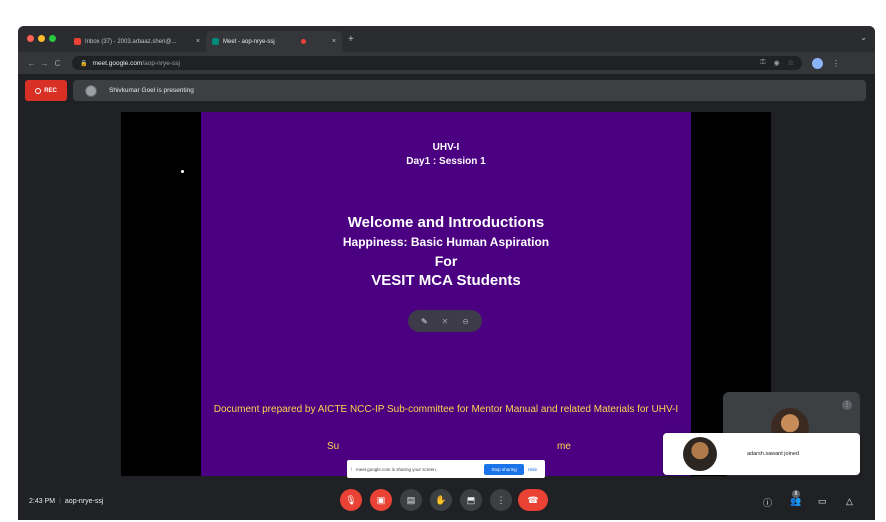 Image resolution: width=886 pixels, height=522 pixels. What do you see at coordinates (303, 41) in the screenshot?
I see `recording-indicator-icon` at bounding box center [303, 41].